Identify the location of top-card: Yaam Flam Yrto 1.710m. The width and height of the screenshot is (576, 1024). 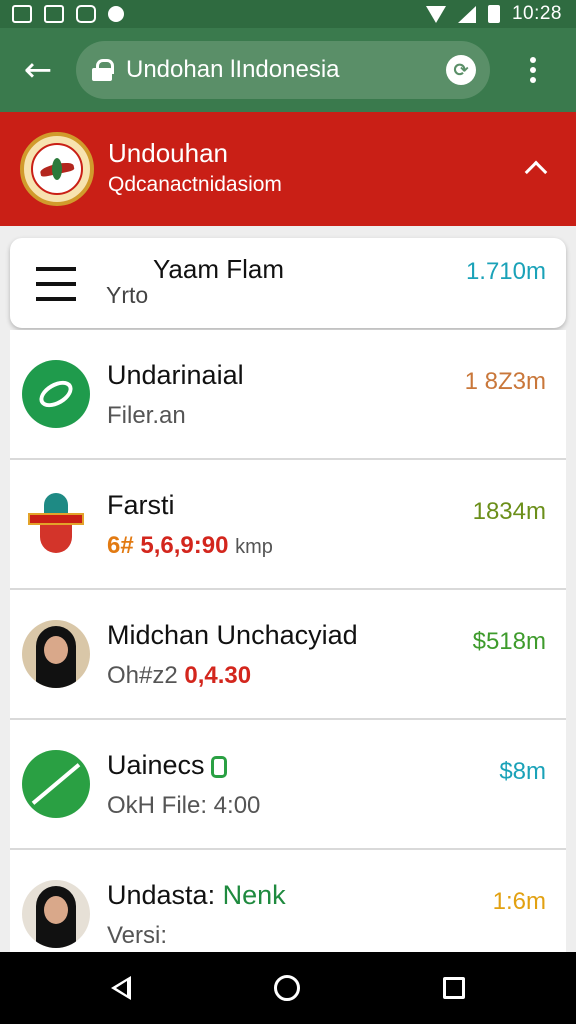
(288, 283).